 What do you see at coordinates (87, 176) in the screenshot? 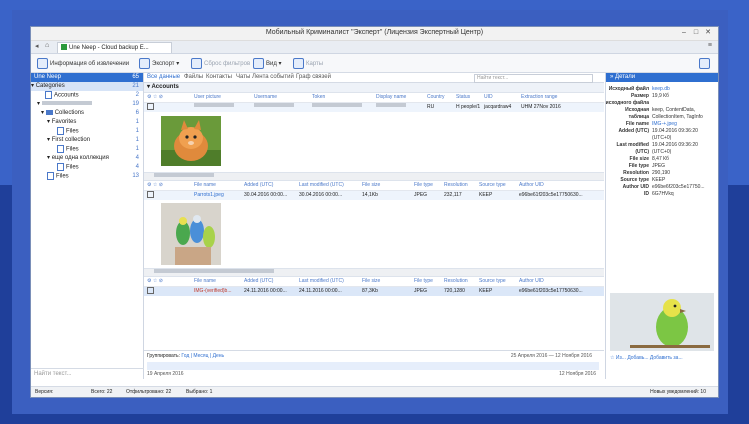
I see `tree-item-files: Files 13` at bounding box center [87, 176].